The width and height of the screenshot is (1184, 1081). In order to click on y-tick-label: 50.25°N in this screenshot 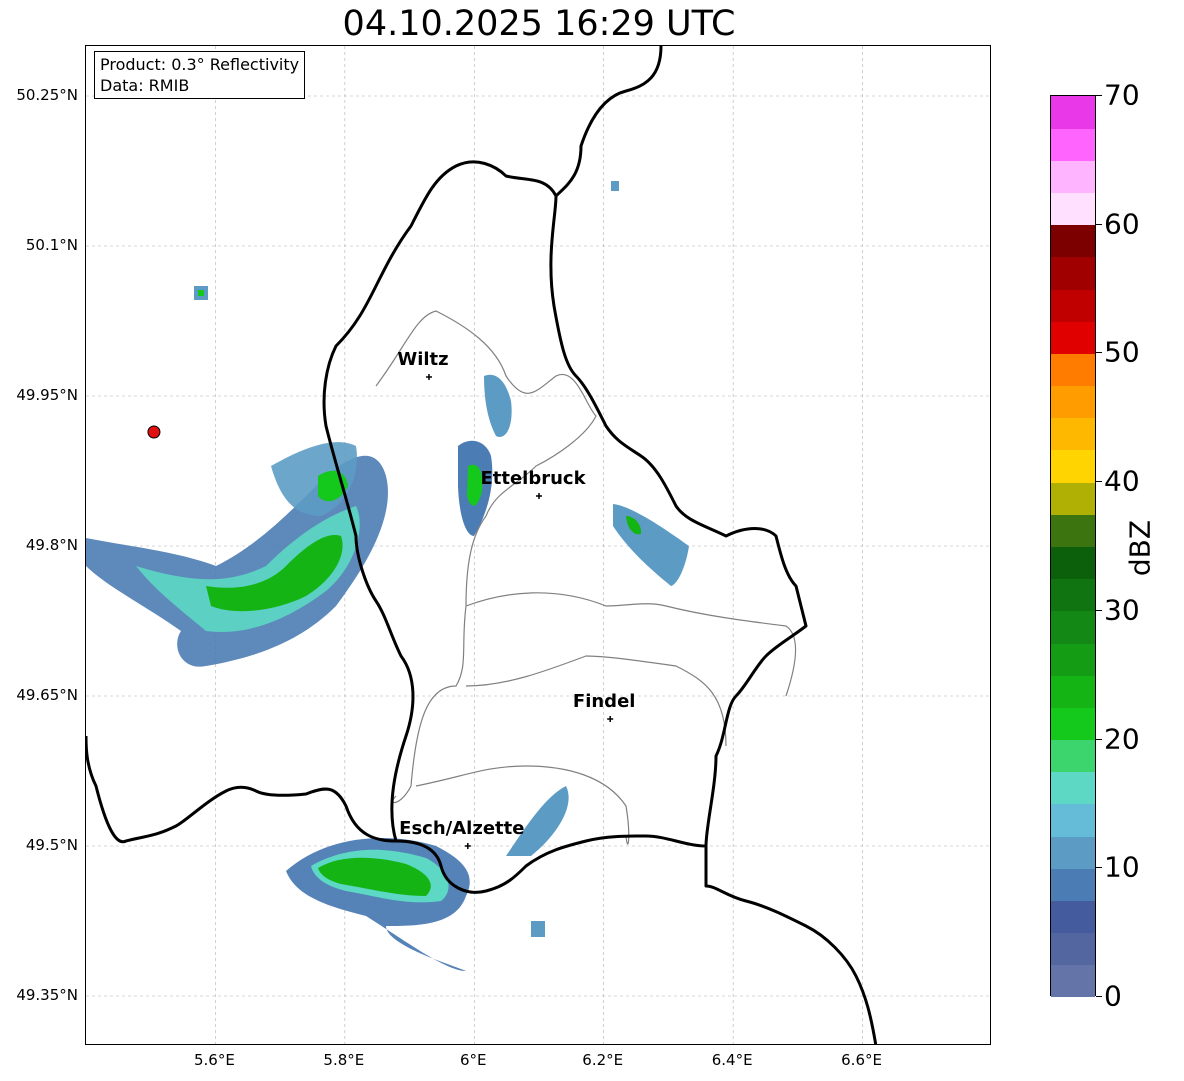, I will do `click(47, 95)`.